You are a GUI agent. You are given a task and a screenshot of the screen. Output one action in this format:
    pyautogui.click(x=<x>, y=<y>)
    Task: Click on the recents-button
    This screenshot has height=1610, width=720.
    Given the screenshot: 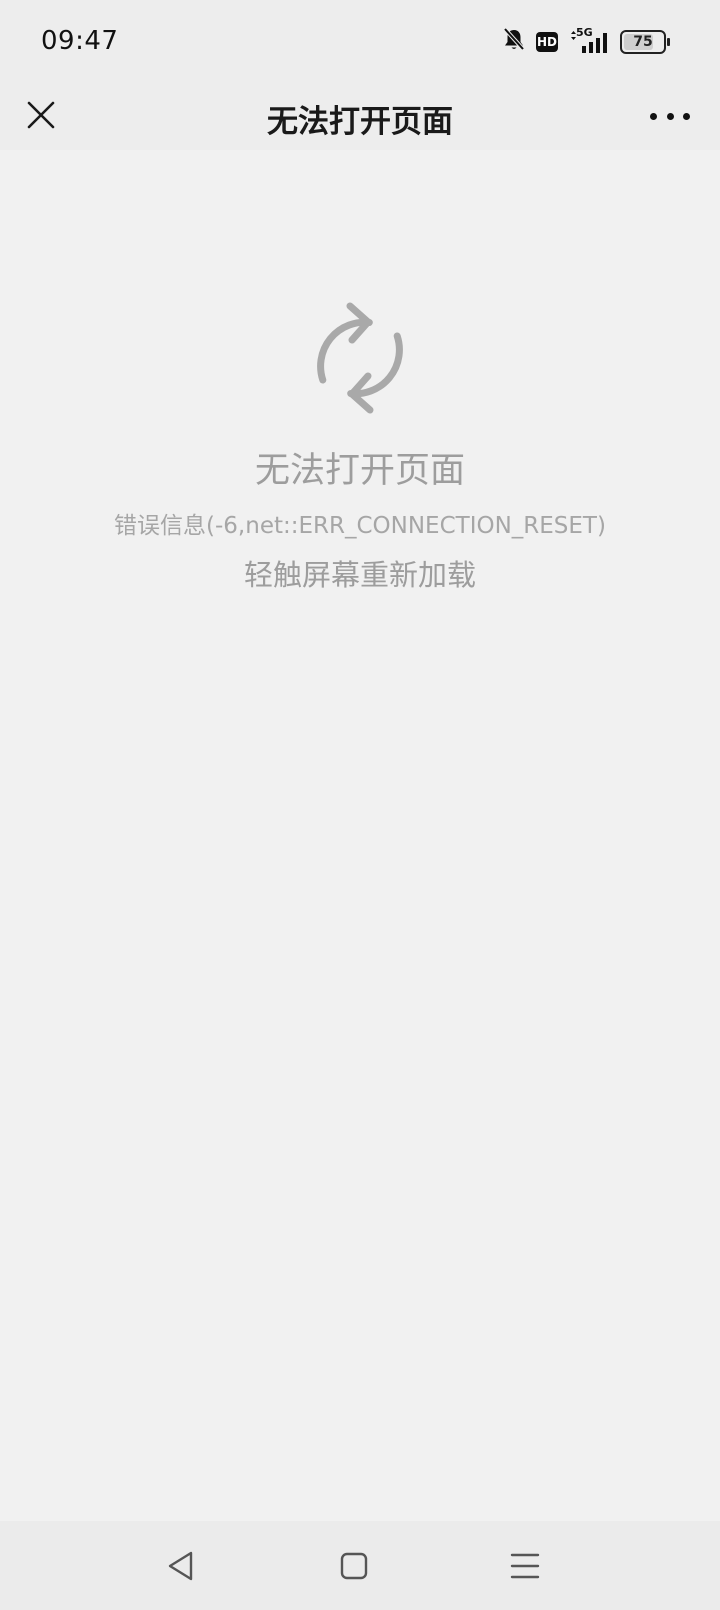 What is the action you would take?
    pyautogui.click(x=525, y=1566)
    